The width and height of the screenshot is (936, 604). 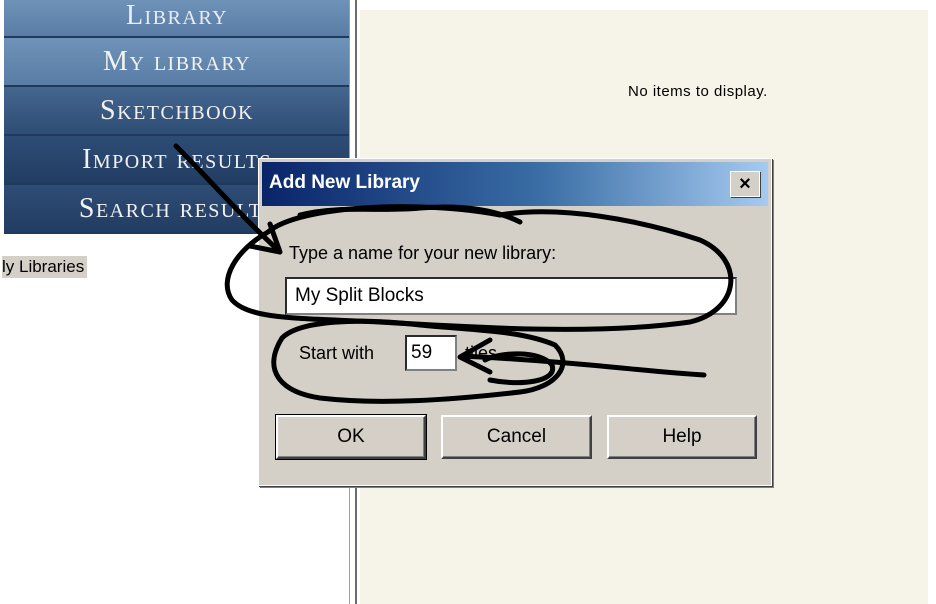 I want to click on tree-item-my-libraries: ly Libraries, so click(x=45, y=267).